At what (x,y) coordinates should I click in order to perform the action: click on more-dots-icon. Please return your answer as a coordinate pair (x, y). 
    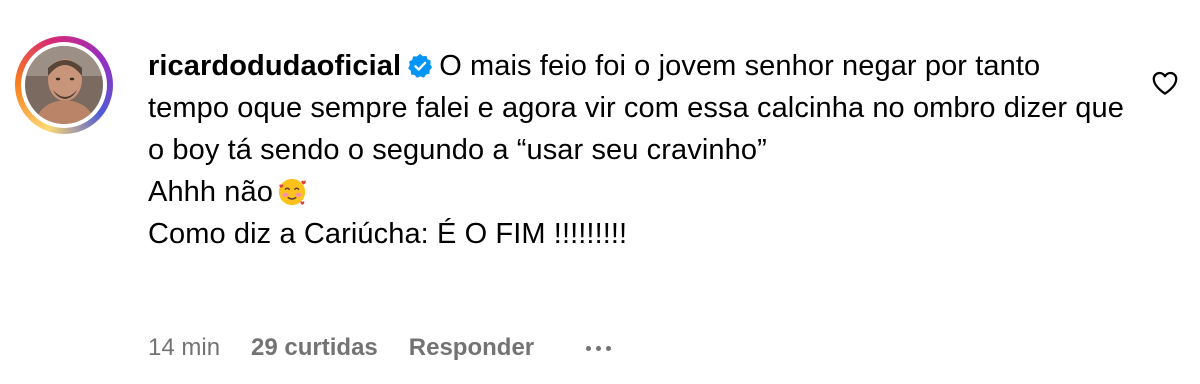
    Looking at the image, I should click on (599, 348).